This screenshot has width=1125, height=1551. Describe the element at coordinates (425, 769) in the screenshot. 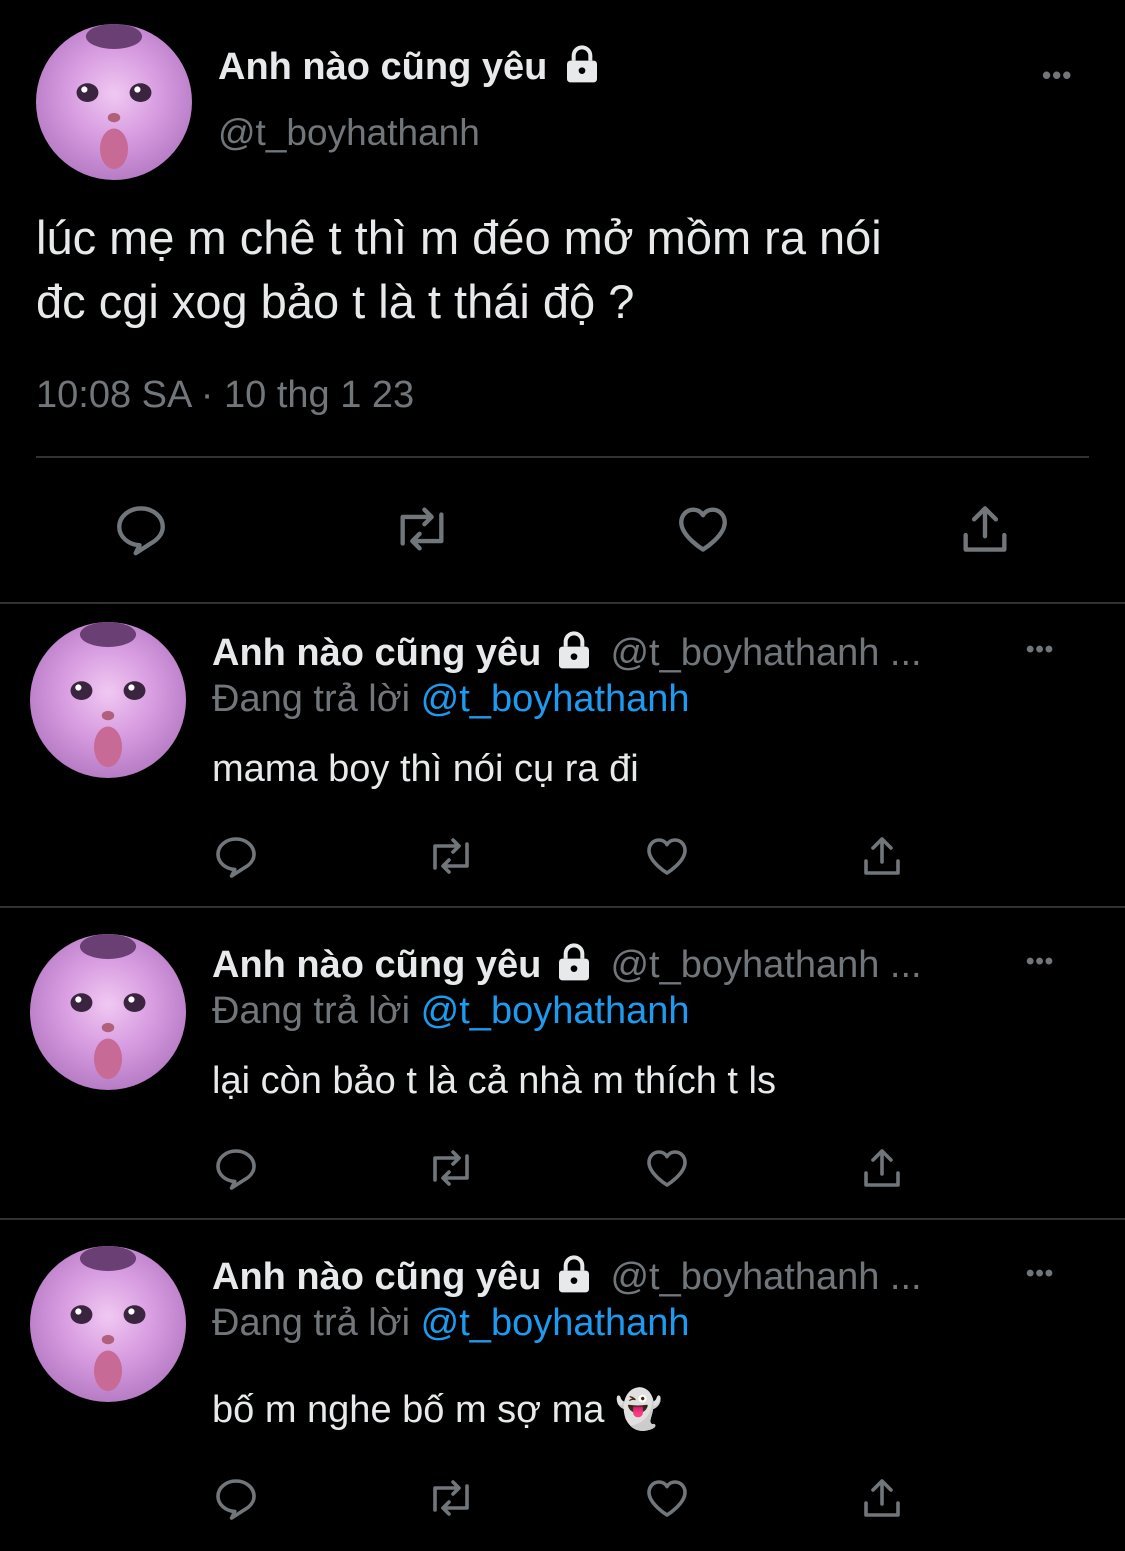

I see `reply-text: mama boy thì nói cụ ra đi` at that location.